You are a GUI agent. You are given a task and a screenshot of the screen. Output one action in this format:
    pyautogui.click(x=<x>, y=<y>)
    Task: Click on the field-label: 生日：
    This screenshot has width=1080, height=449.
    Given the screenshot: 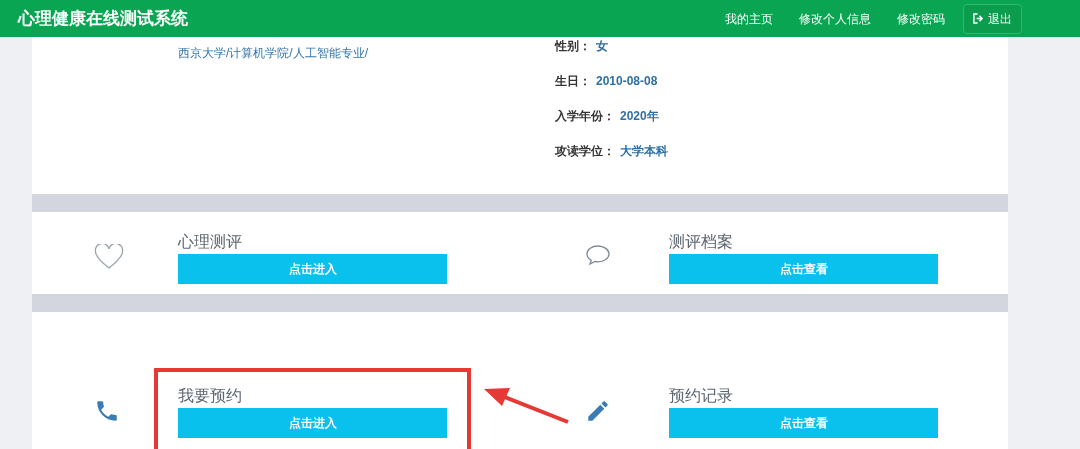 What is the action you would take?
    pyautogui.click(x=573, y=81)
    